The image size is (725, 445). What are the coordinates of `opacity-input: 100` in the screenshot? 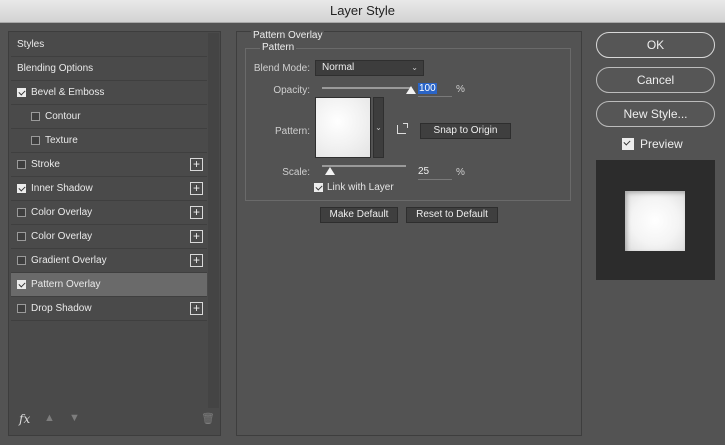 It's located at (435, 90).